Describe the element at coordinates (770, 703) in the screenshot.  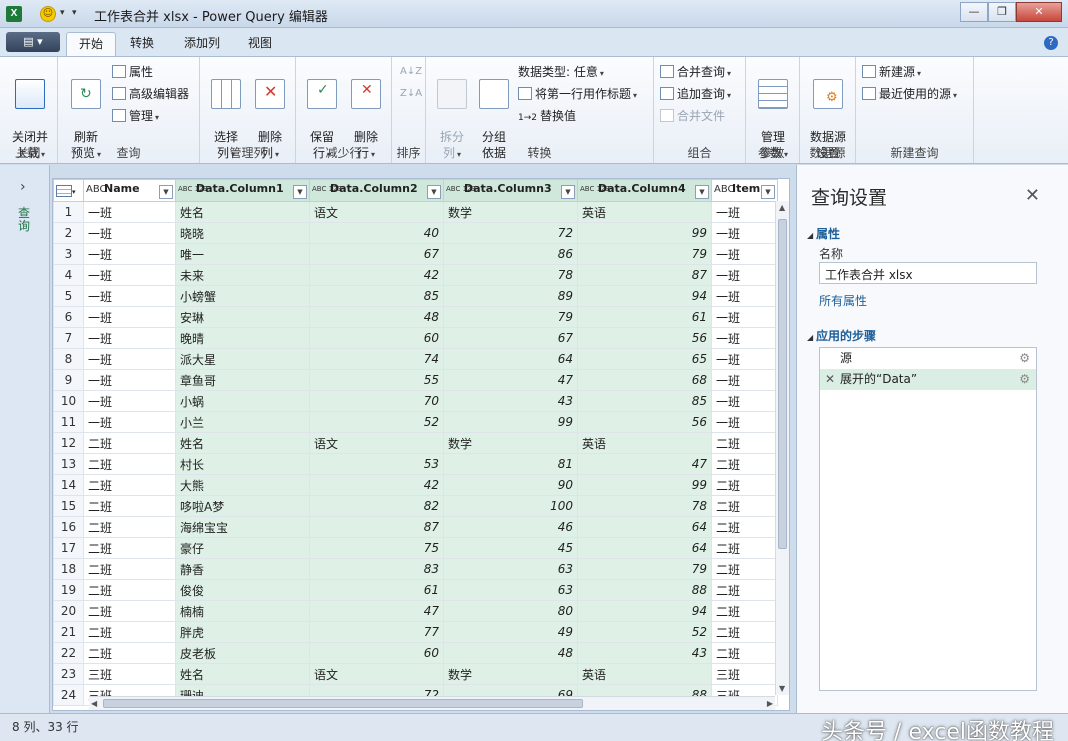
I see `scroll-right-icon: ▶` at that location.